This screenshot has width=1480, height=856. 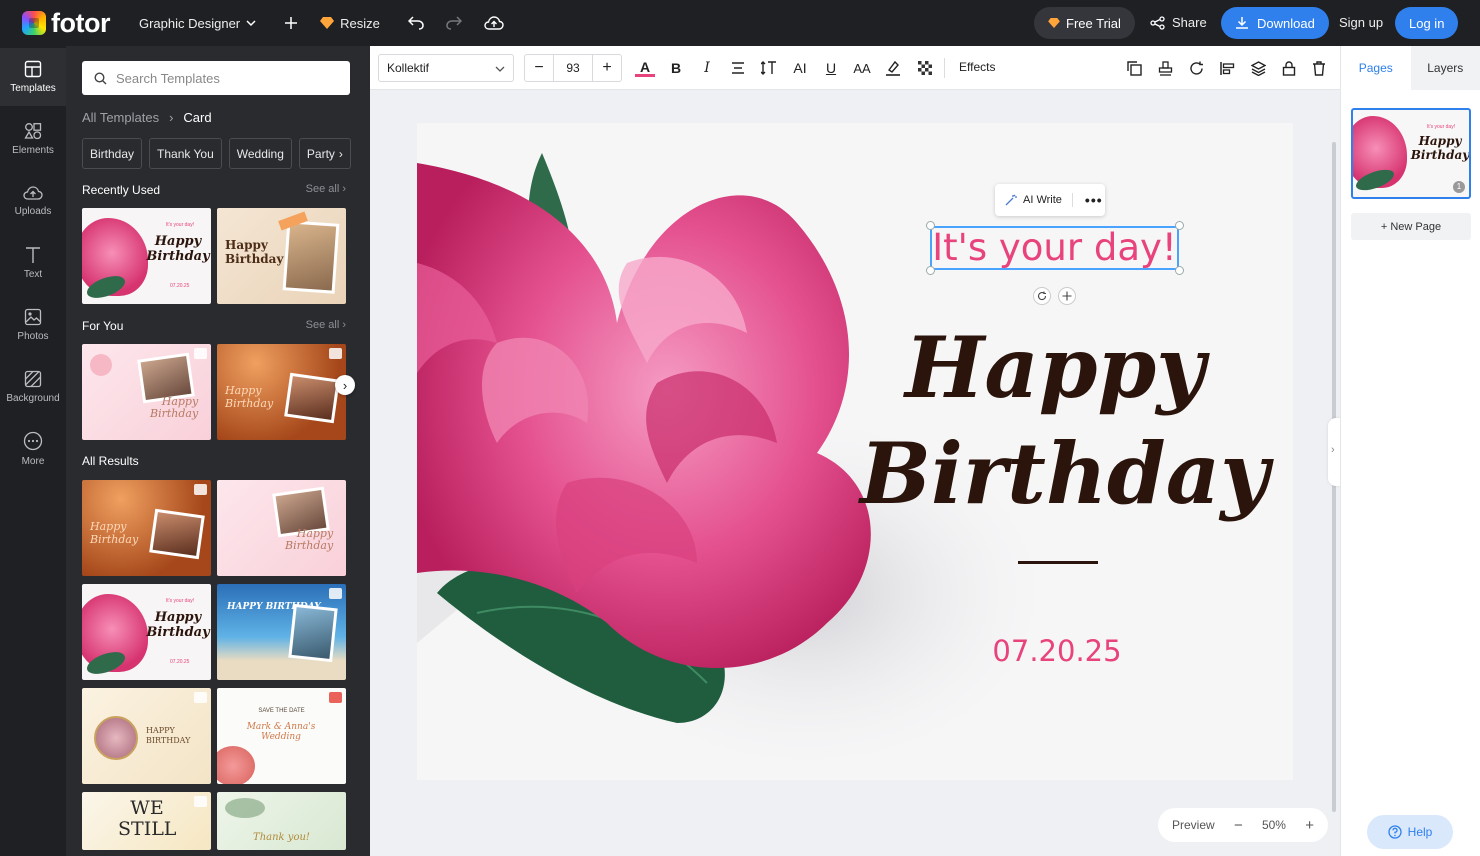 I want to click on ai-write-button: AI Write, so click(x=1042, y=200).